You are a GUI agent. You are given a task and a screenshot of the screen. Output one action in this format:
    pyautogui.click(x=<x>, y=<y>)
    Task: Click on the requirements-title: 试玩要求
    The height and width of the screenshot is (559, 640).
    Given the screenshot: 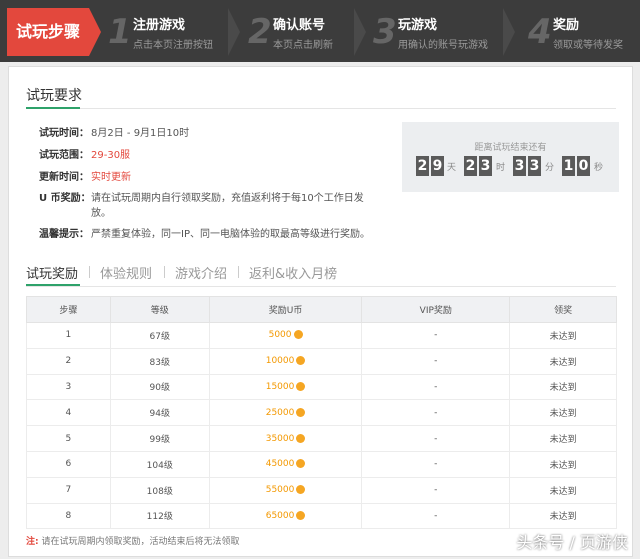 What is the action you would take?
    pyautogui.click(x=54, y=96)
    